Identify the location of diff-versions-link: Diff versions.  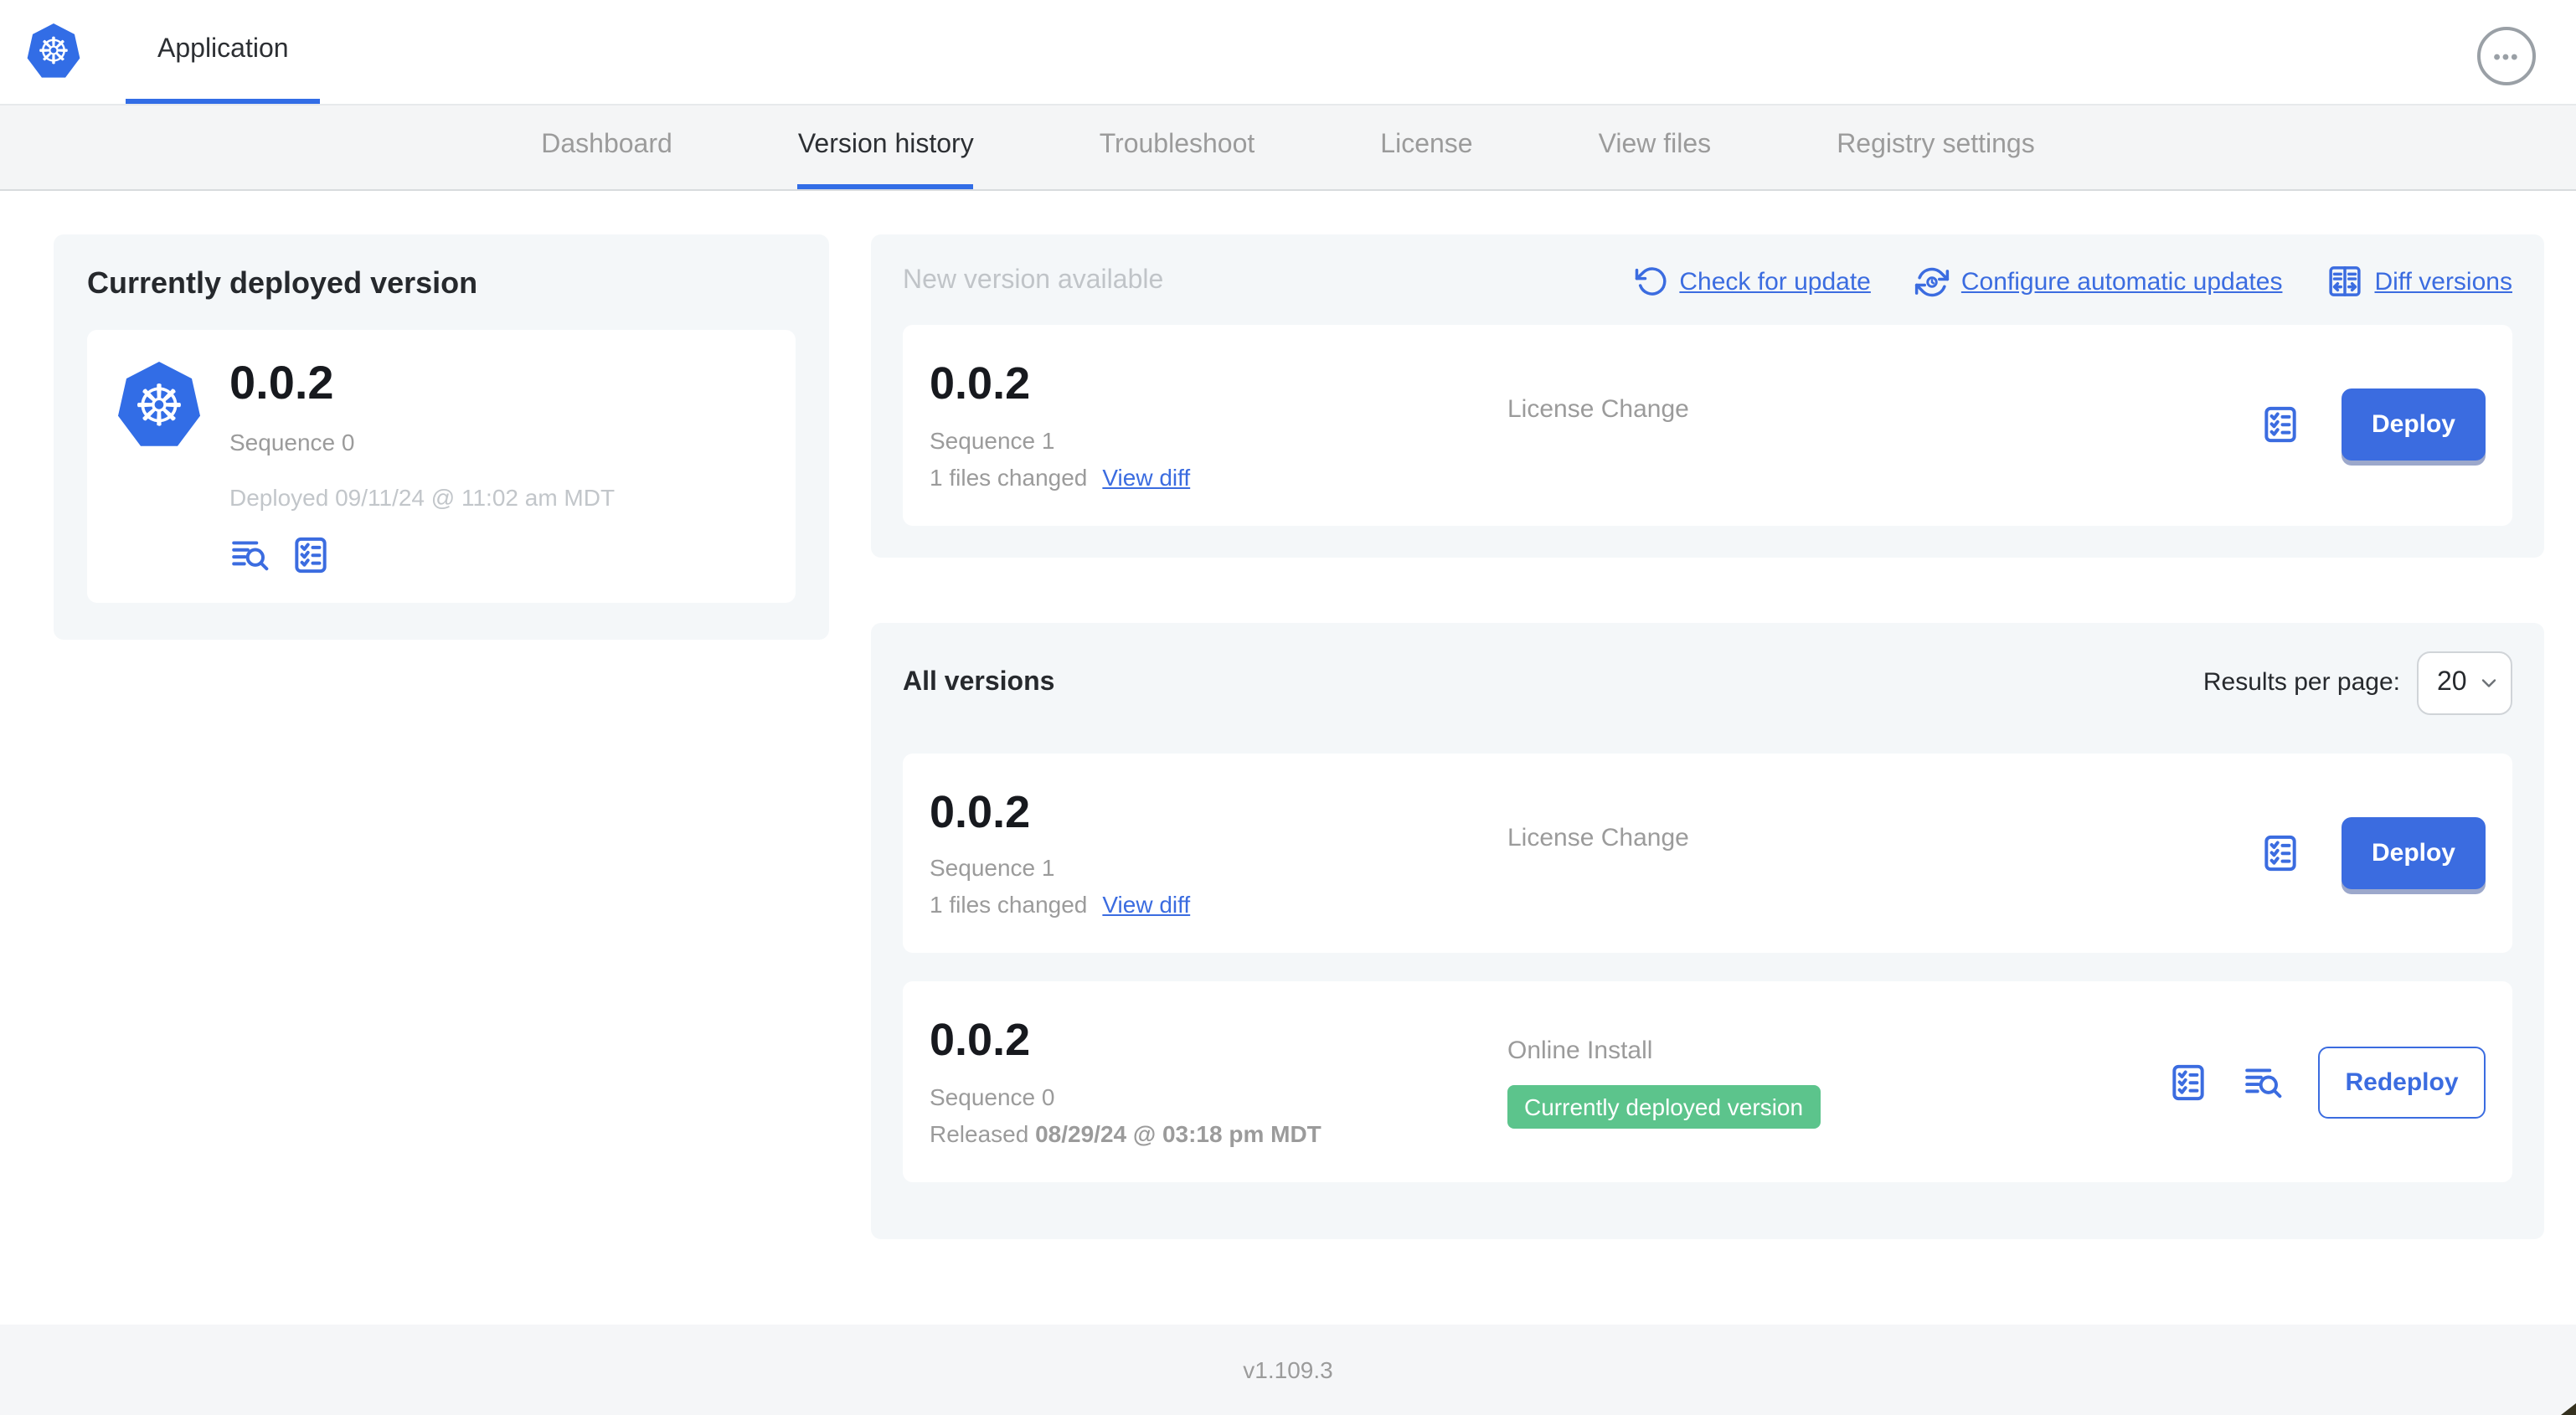
(2419, 281).